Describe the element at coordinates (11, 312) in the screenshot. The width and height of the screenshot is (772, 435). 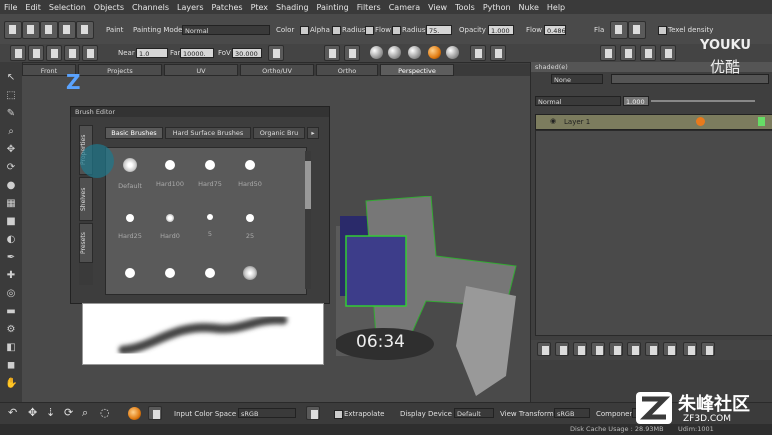
I see `eraser-icon: ▬` at that location.